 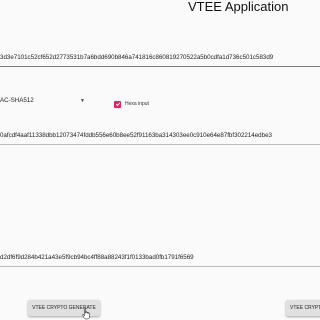 I want to click on hexa-input-label: Hexa input, so click(x=137, y=104).